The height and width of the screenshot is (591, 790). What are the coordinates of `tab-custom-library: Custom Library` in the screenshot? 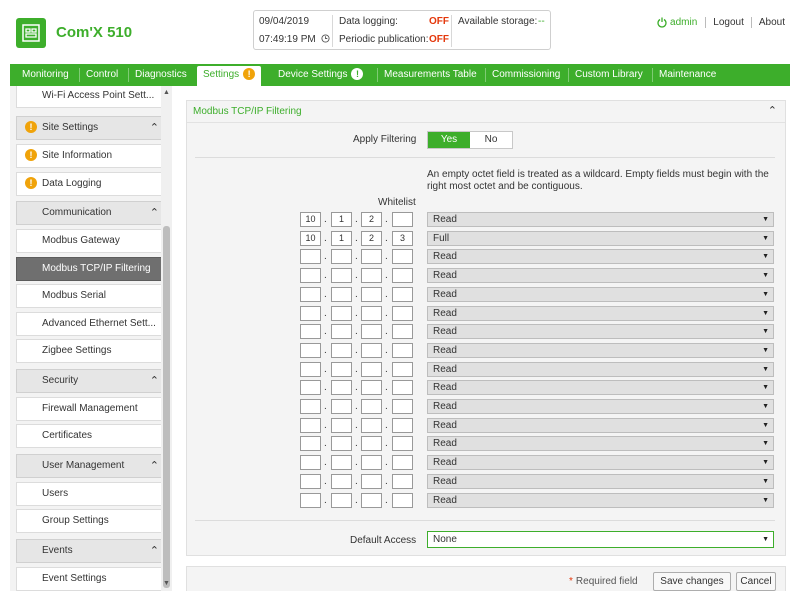 It's located at (609, 75).